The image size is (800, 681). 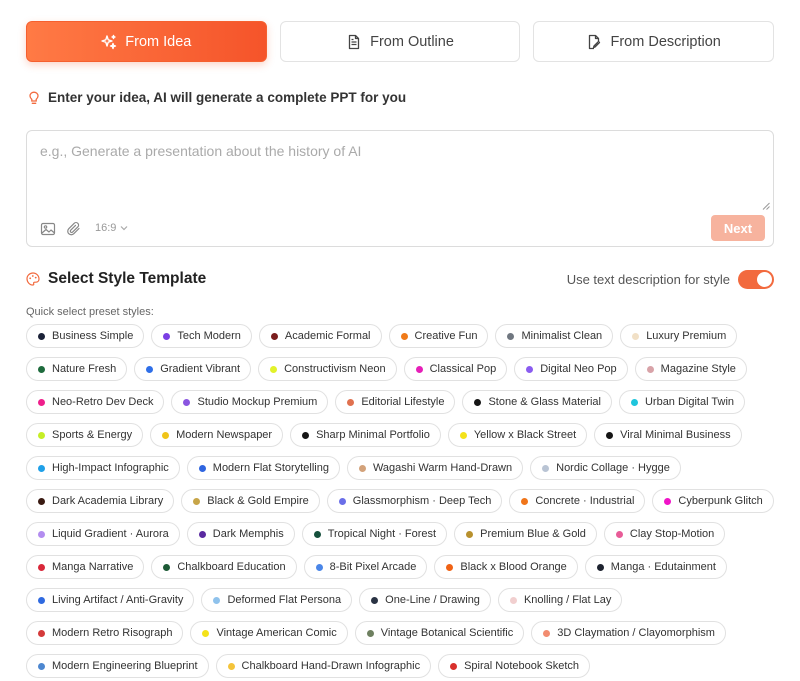 What do you see at coordinates (506, 567) in the screenshot?
I see `style-chip: Black x Blood Orange` at bounding box center [506, 567].